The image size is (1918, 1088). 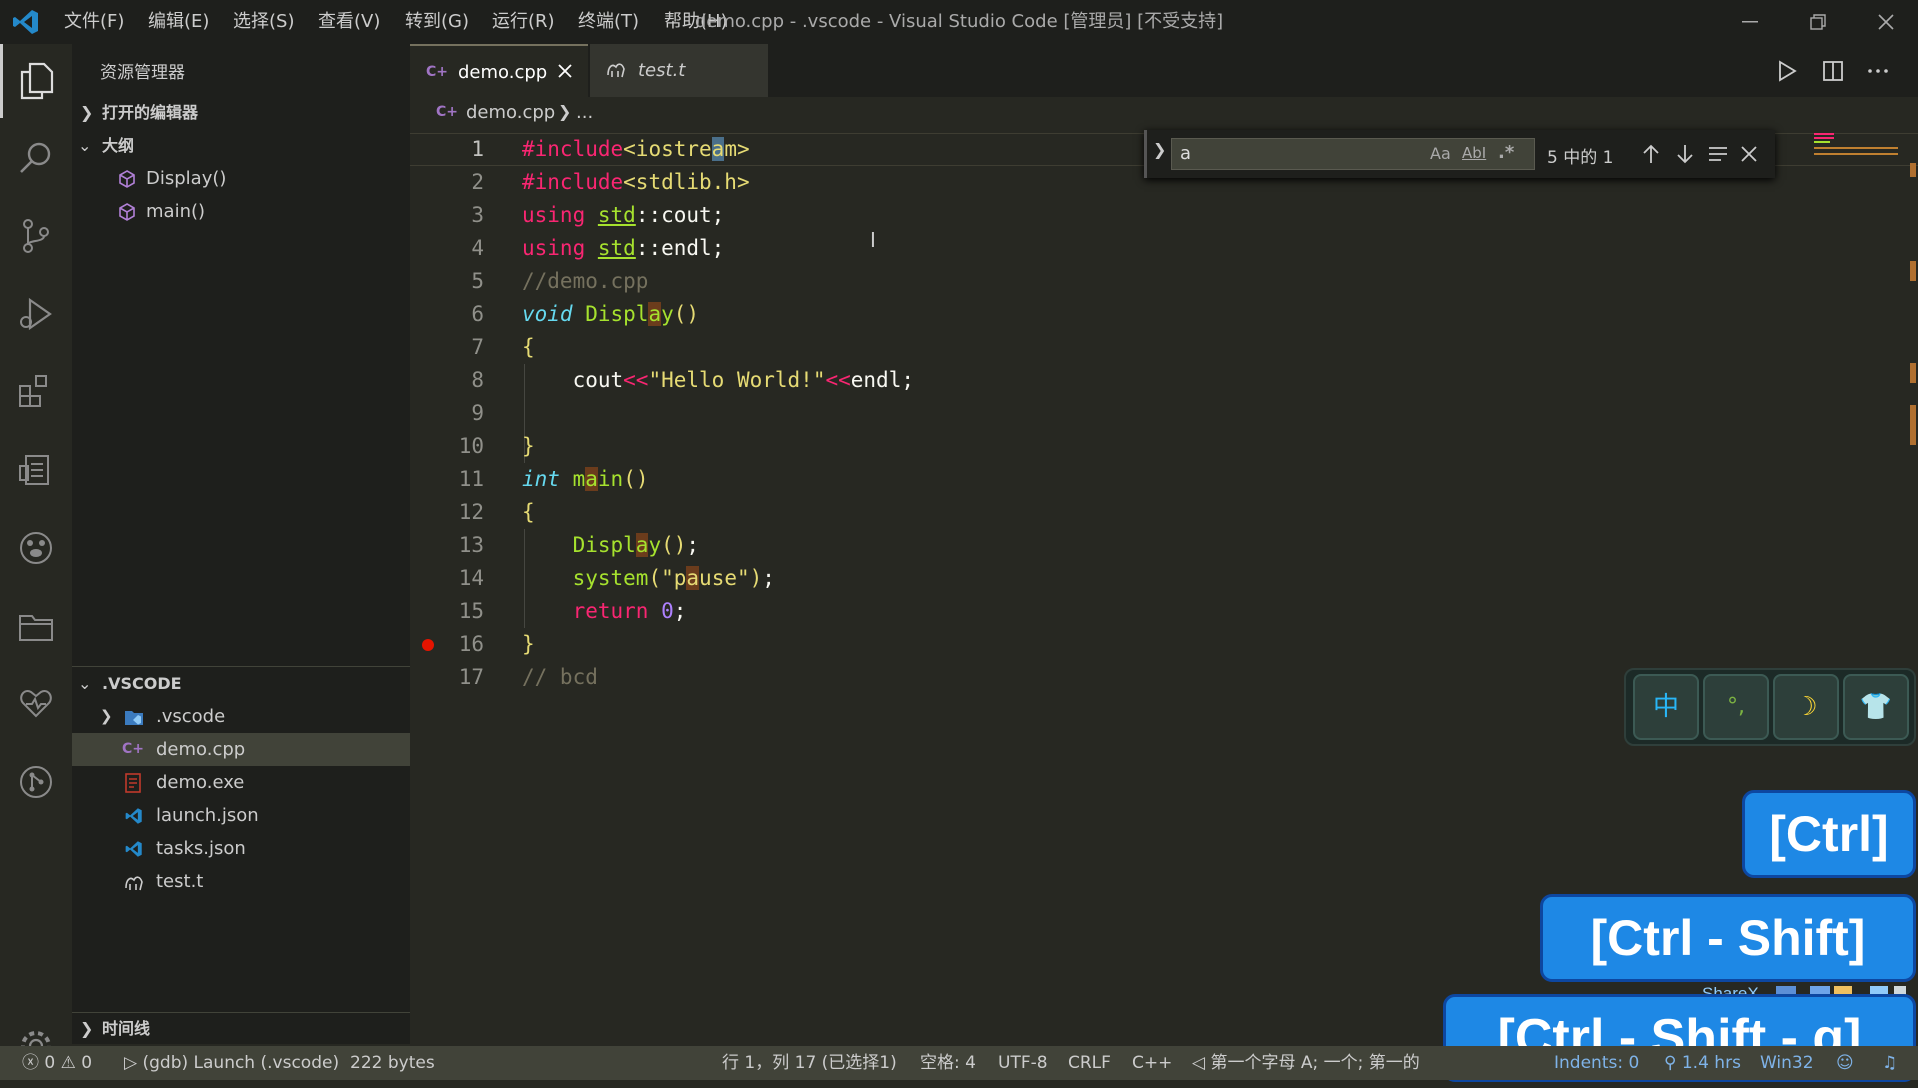 I want to click on paw-extension-button, so click(x=36, y=551).